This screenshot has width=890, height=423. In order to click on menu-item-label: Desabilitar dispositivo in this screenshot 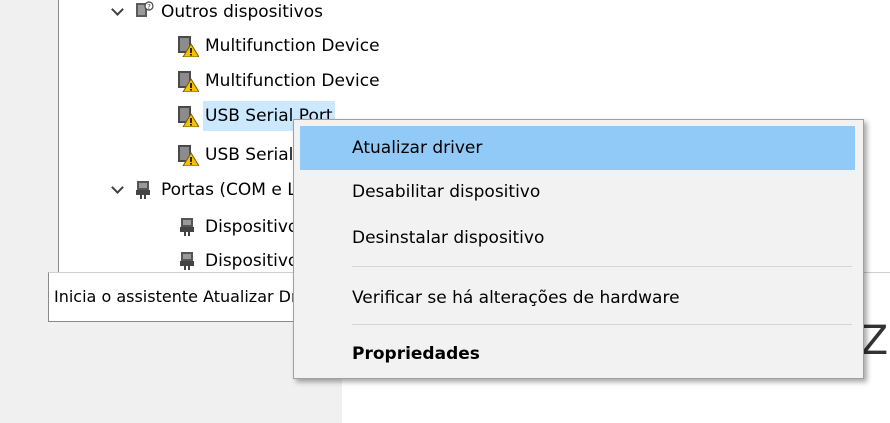, I will do `click(446, 192)`.